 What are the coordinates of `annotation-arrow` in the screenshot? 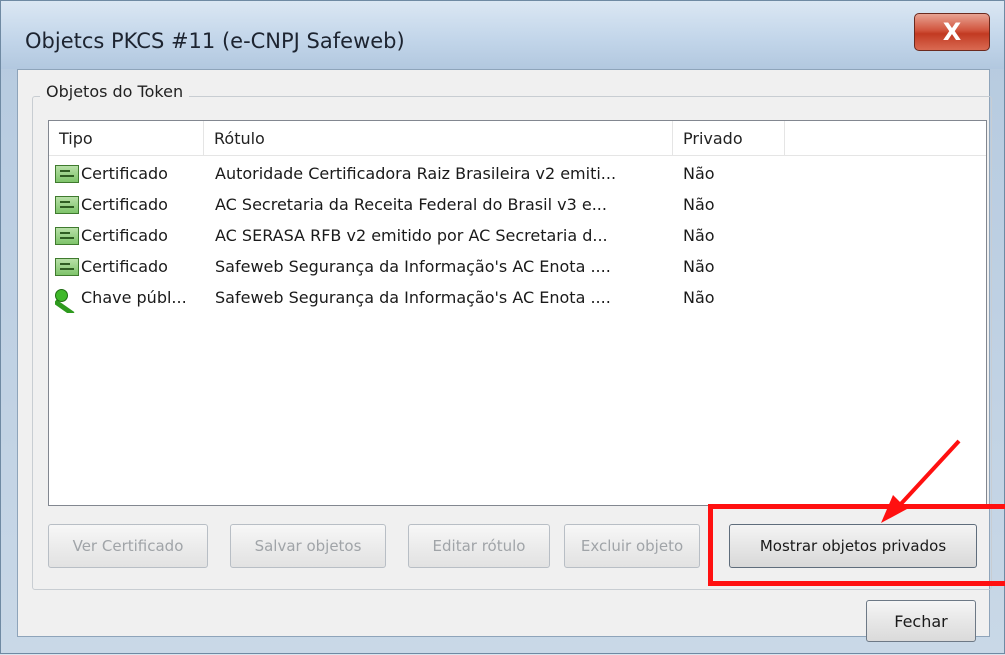 It's located at (921, 481).